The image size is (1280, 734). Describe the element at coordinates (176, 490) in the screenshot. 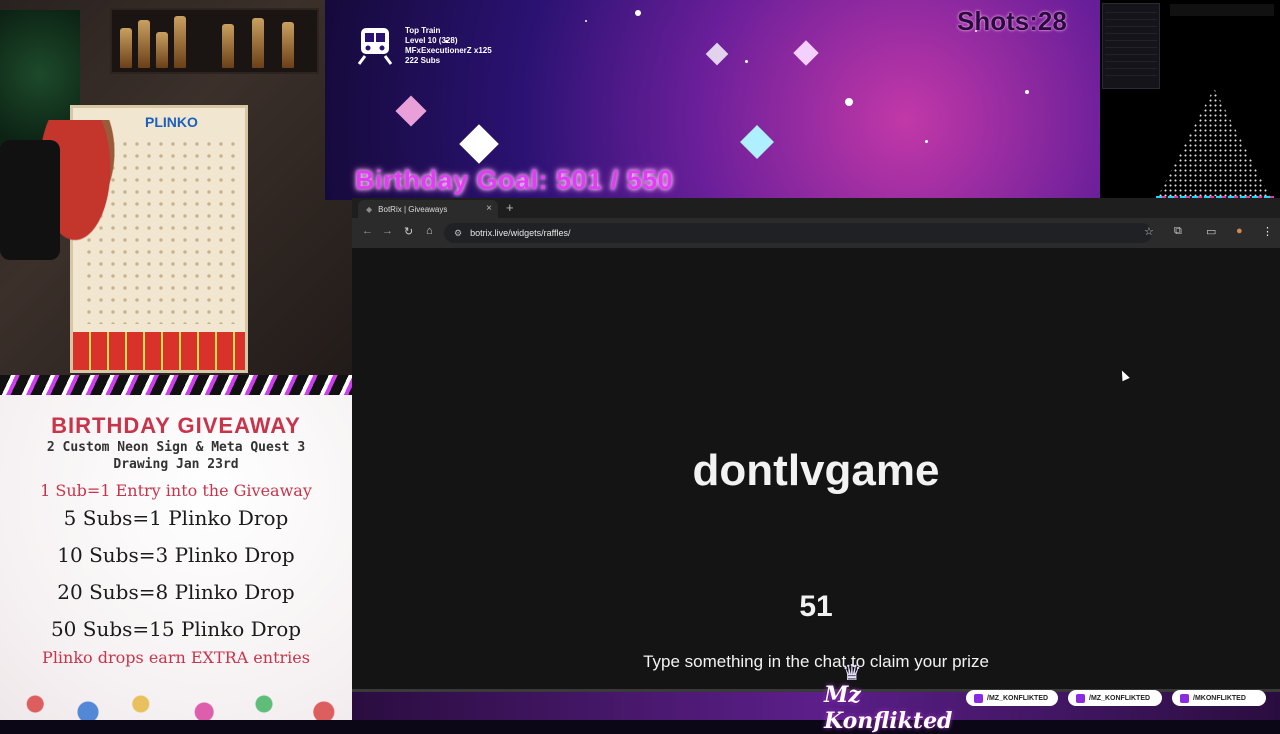

I see `giveaway-entry-rule: 1 Sub=1 Entry into the Giveaway` at that location.